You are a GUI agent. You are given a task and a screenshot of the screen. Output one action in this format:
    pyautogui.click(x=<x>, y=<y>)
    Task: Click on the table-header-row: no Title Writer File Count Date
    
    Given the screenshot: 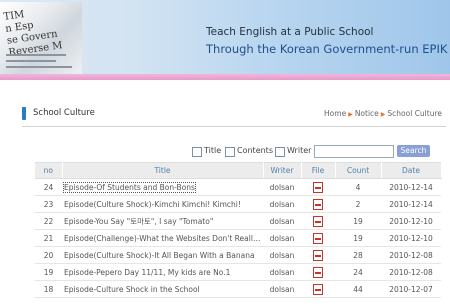 What is the action you would take?
    pyautogui.click(x=238, y=170)
    